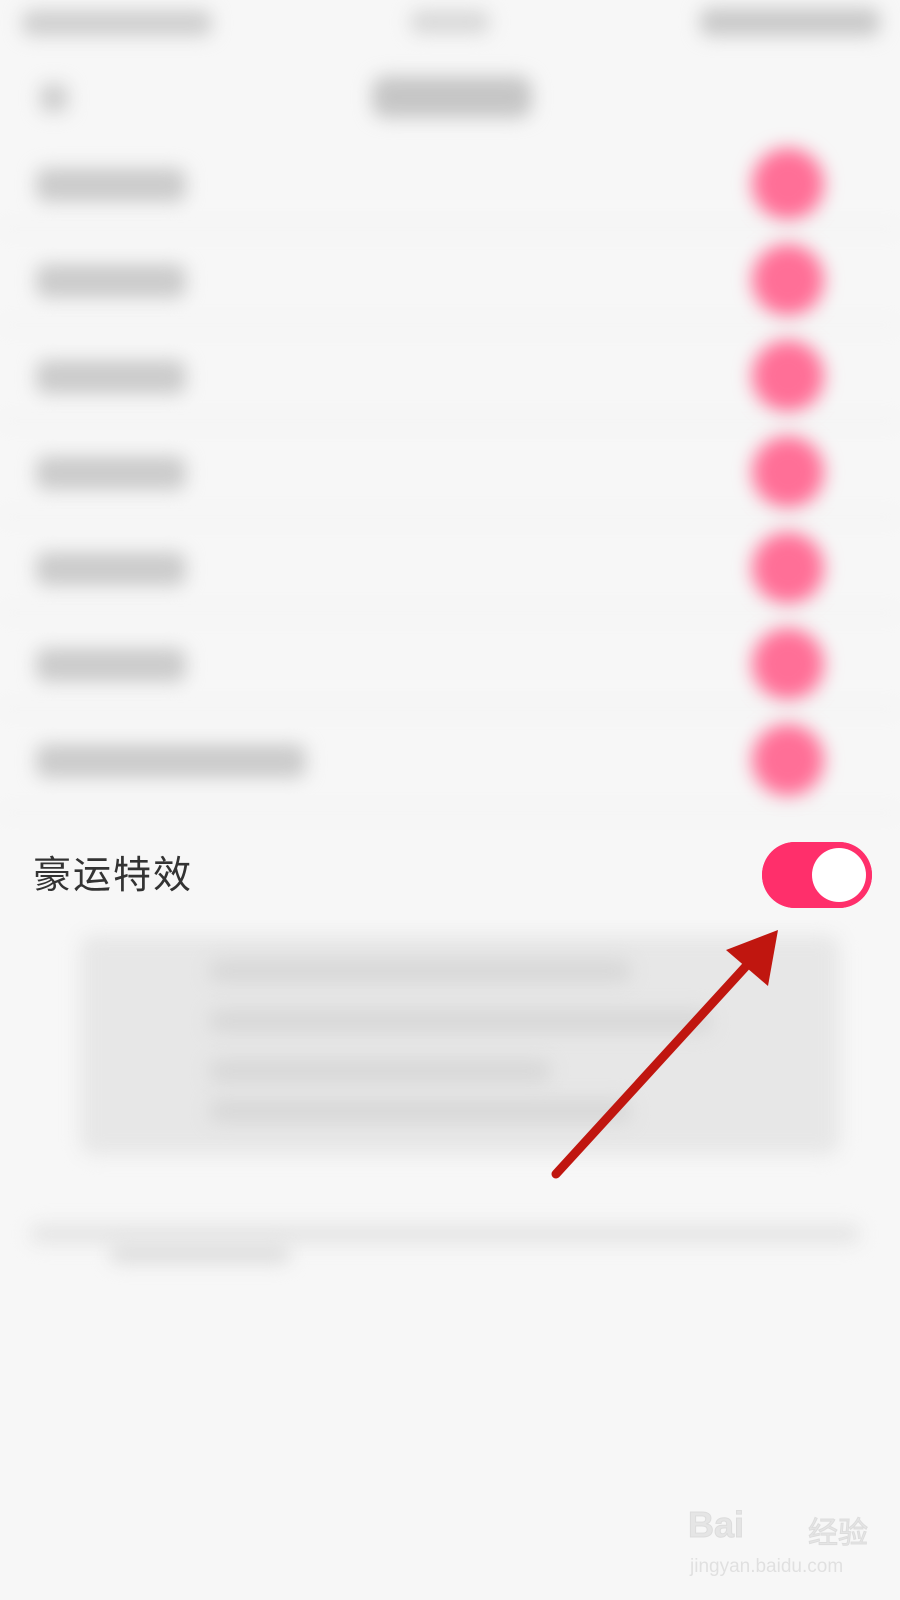  What do you see at coordinates (782, 1545) in the screenshot?
I see `baidu-jingyan-watermark: Bai 经验 jingyan.baidu.com` at bounding box center [782, 1545].